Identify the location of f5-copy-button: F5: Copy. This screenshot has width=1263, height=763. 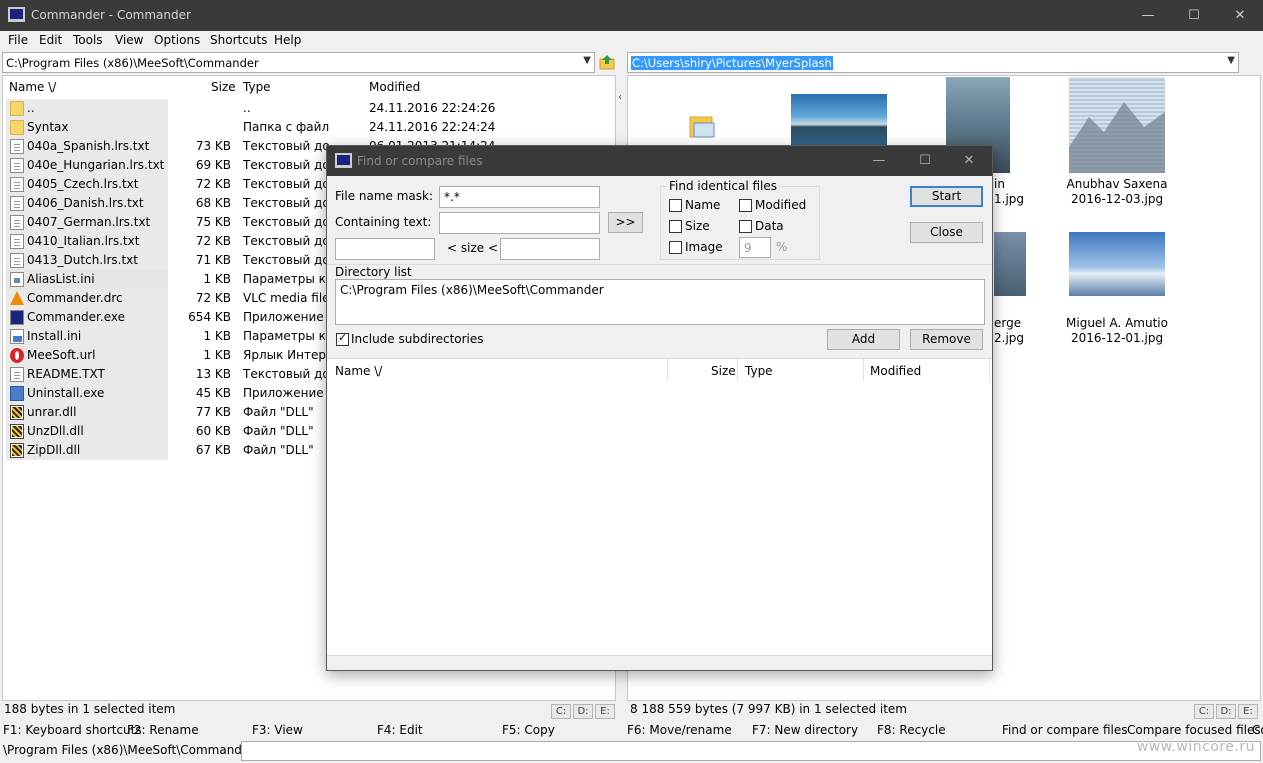
(528, 730).